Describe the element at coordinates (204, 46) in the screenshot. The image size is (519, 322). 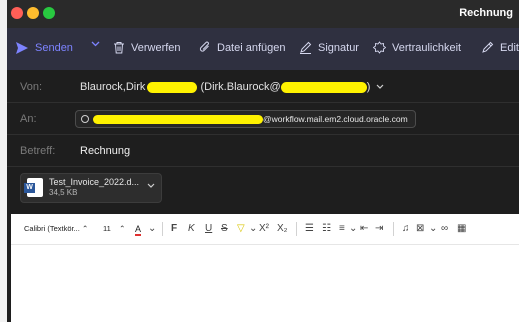
I see `paperclip-icon` at that location.